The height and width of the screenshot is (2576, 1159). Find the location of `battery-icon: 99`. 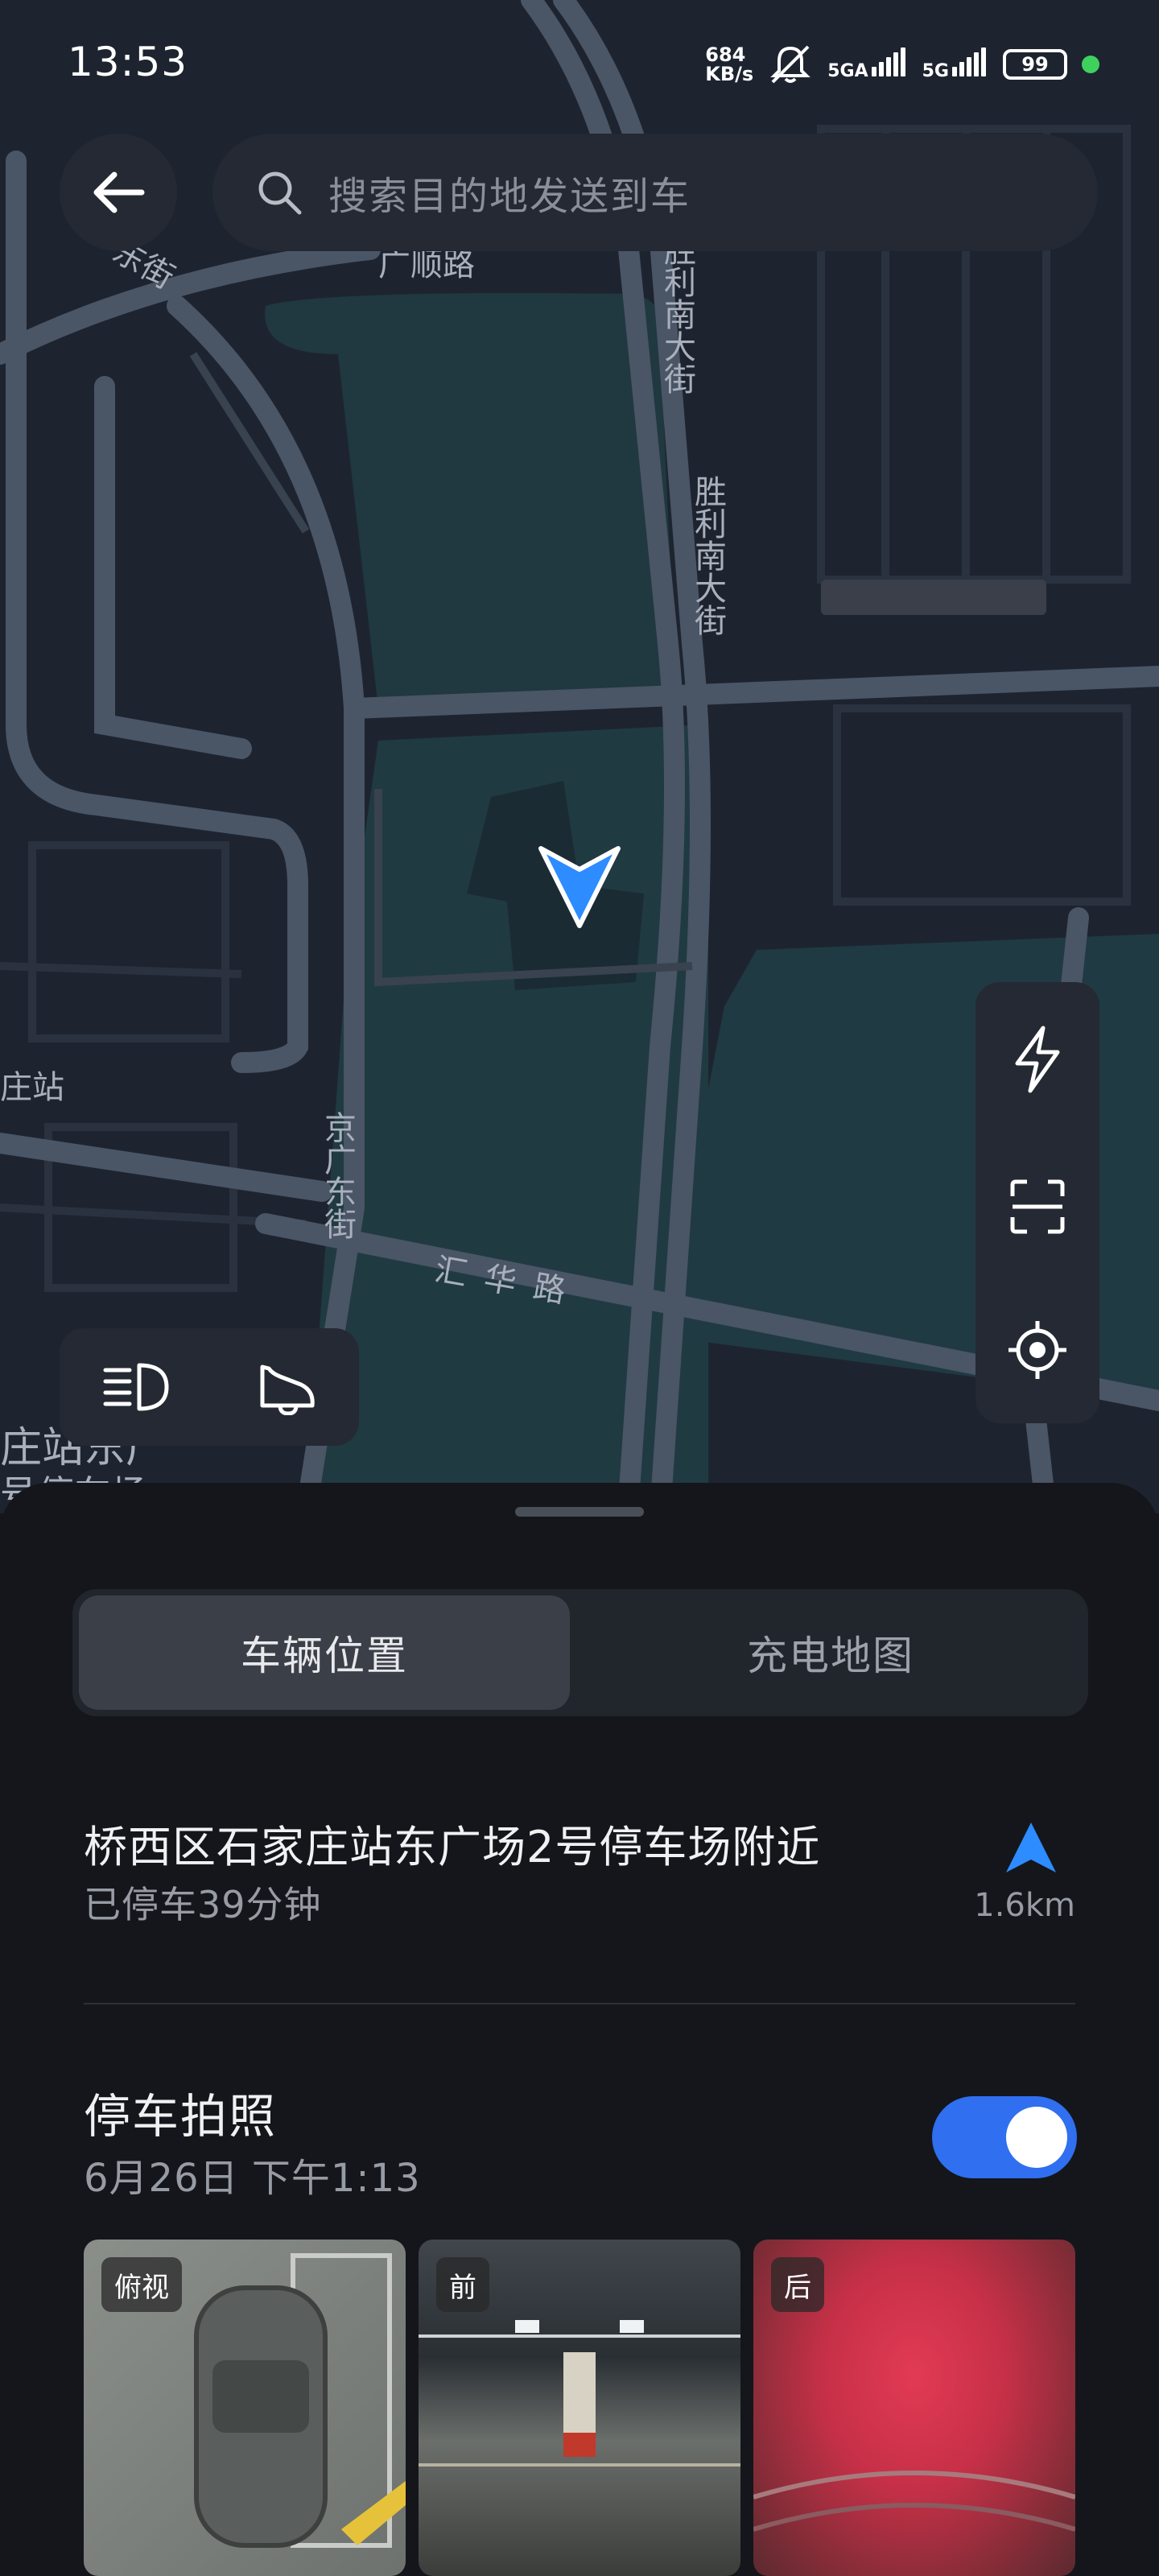

battery-icon: 99 is located at coordinates (1035, 64).